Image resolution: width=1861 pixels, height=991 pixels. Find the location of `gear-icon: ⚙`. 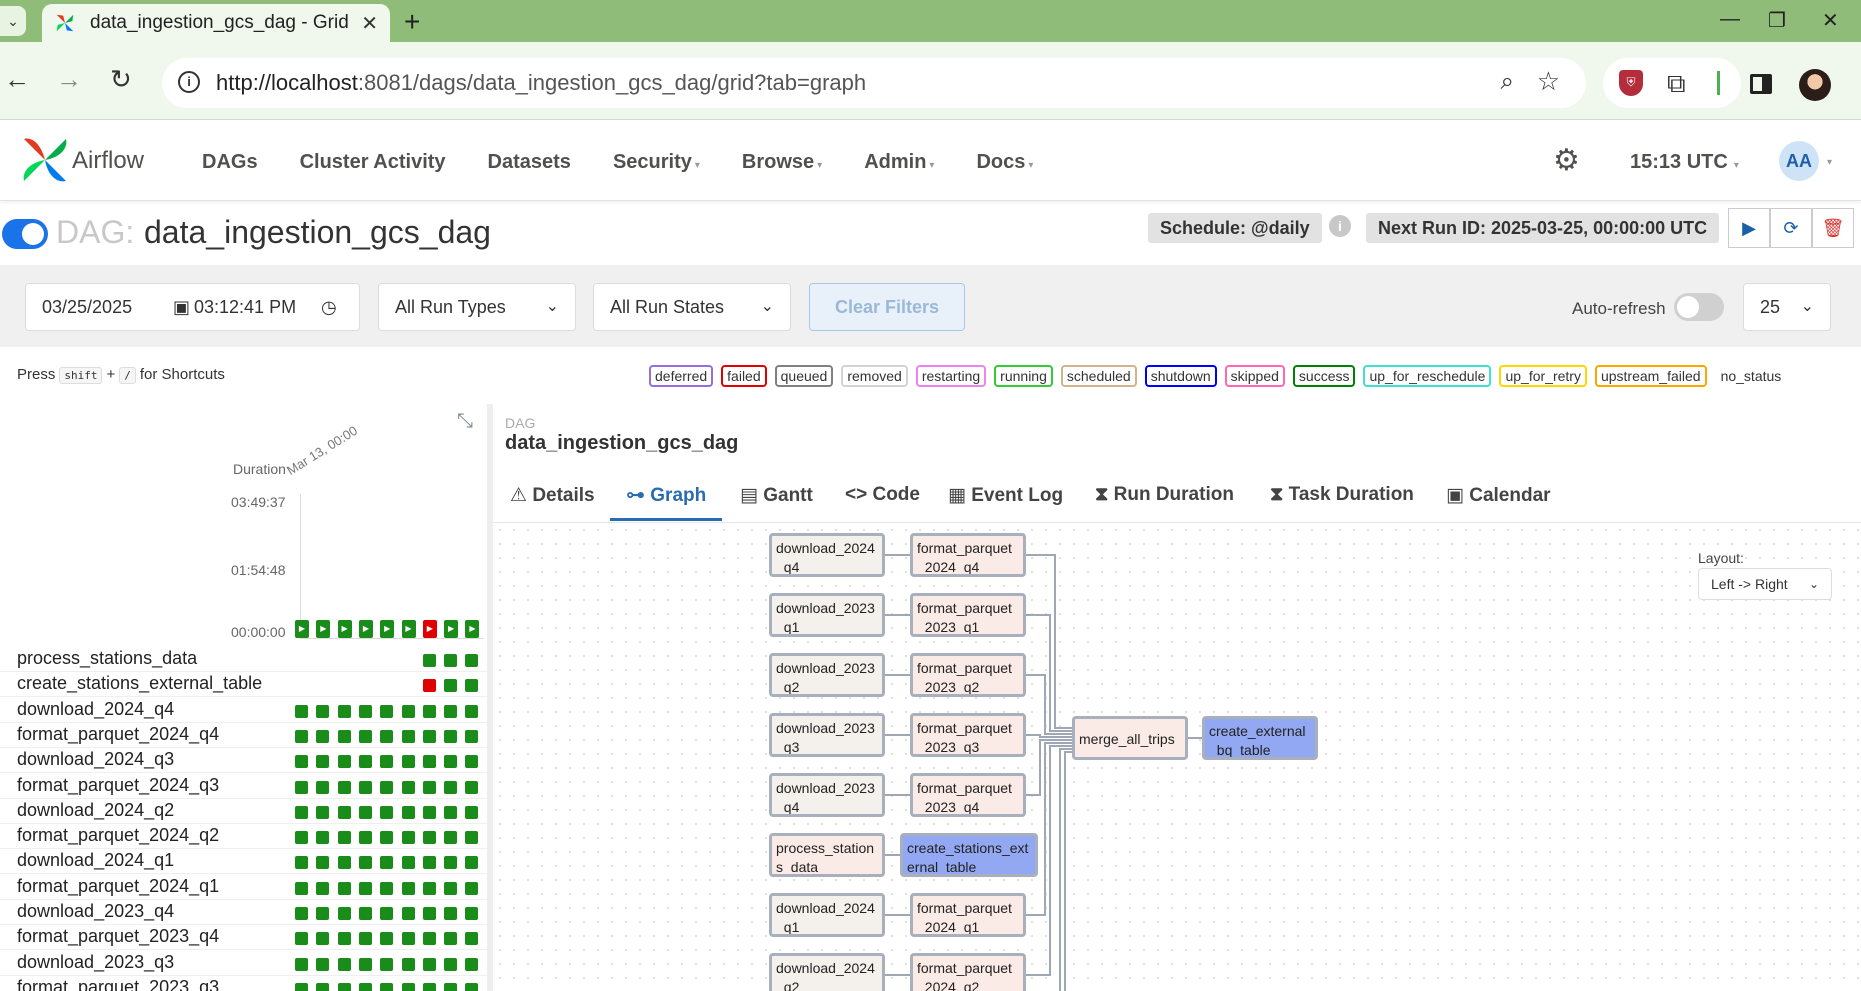

gear-icon: ⚙ is located at coordinates (1566, 160).